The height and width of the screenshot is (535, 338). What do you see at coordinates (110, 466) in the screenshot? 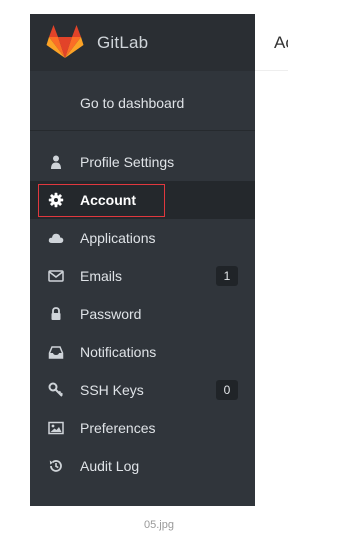
I see `sidebar-item-label: Audit Log` at bounding box center [110, 466].